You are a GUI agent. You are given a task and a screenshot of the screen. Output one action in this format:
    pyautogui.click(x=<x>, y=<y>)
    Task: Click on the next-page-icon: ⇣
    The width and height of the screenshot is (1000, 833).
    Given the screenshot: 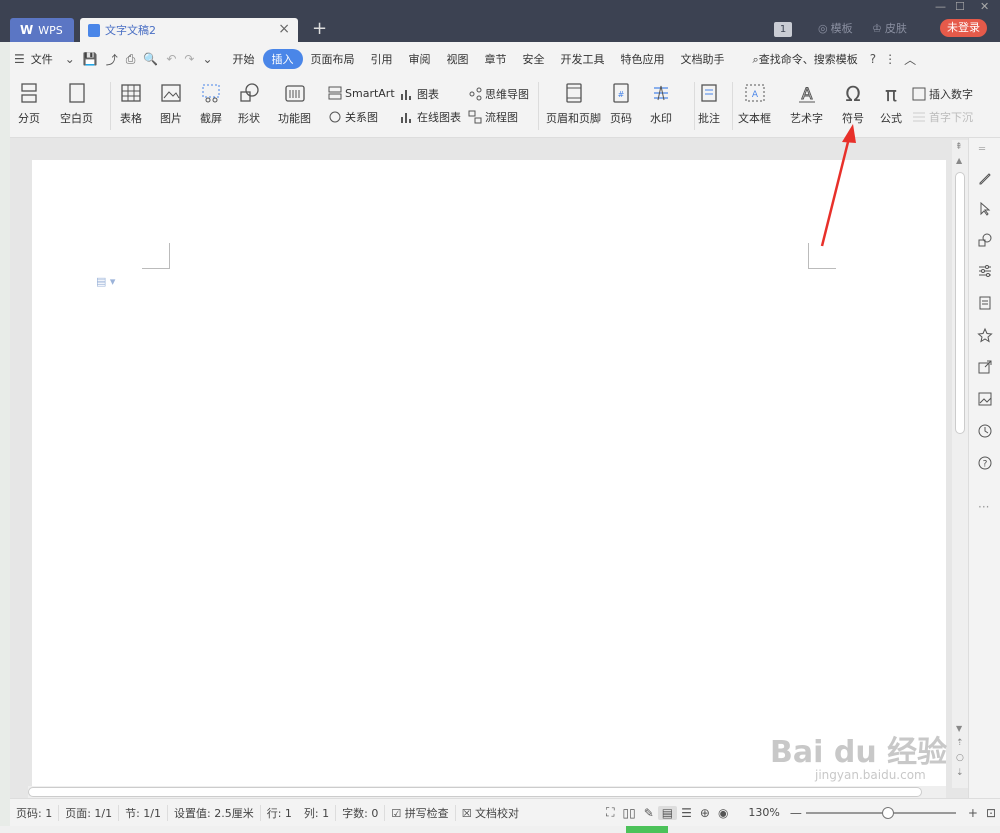 What is the action you would take?
    pyautogui.click(x=960, y=773)
    